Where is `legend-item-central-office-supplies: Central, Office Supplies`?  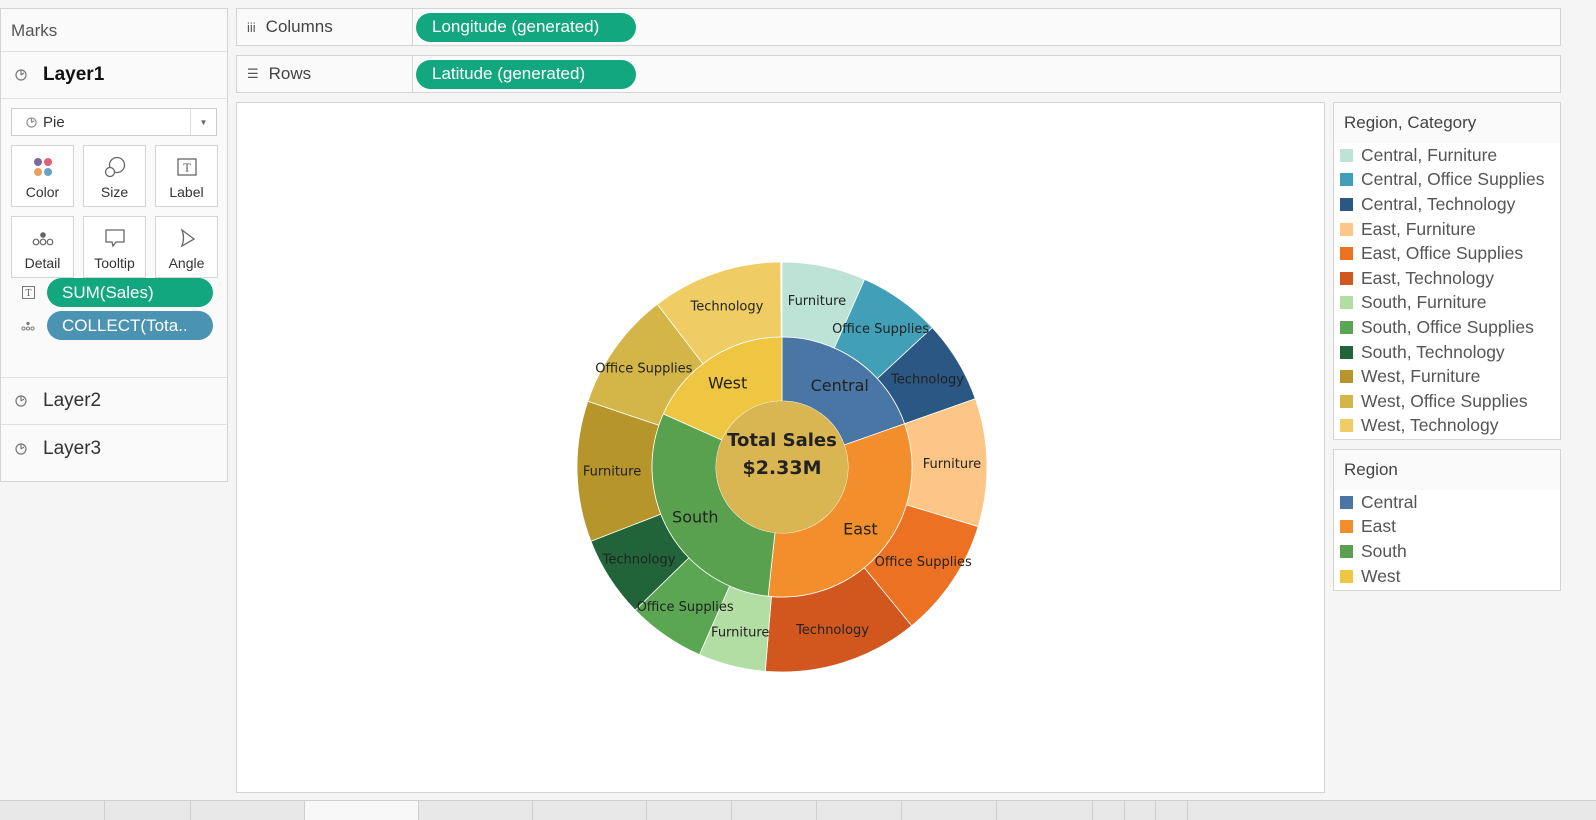 legend-item-central-office-supplies: Central, Office Supplies is located at coordinates (1447, 180).